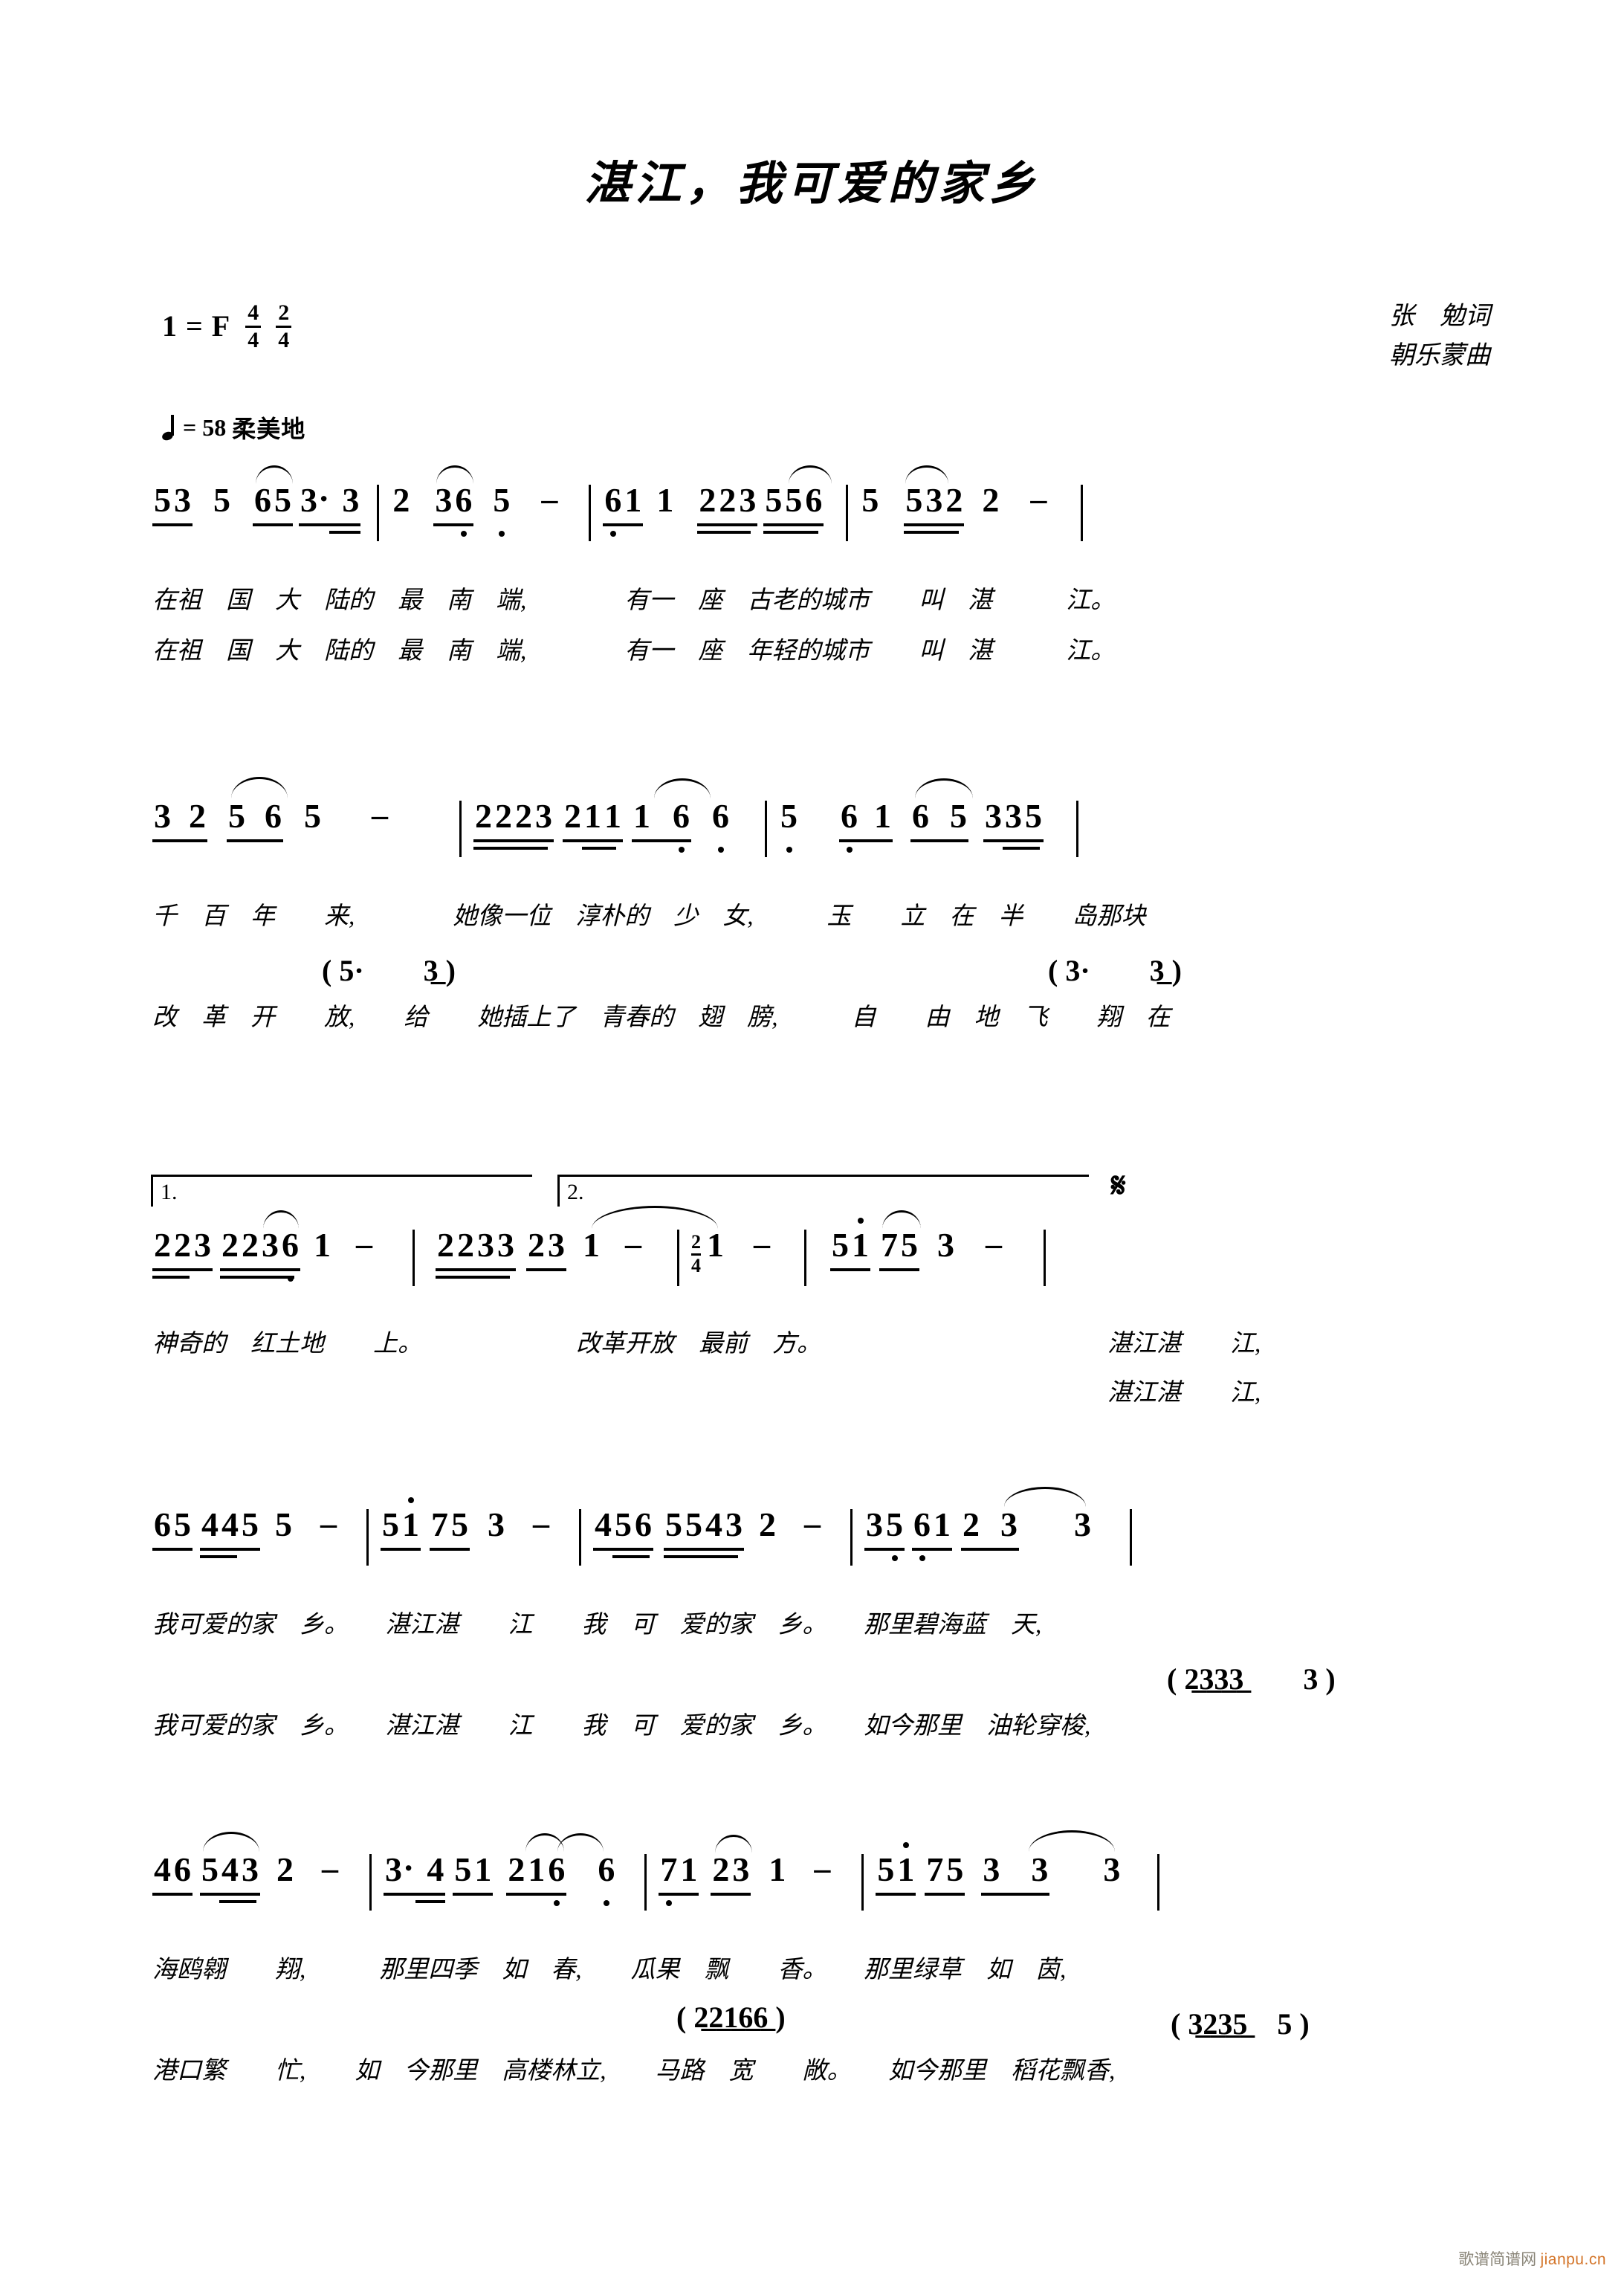  Describe the element at coordinates (450, 1529) in the screenshot. I see `note-group: 7 5` at that location.